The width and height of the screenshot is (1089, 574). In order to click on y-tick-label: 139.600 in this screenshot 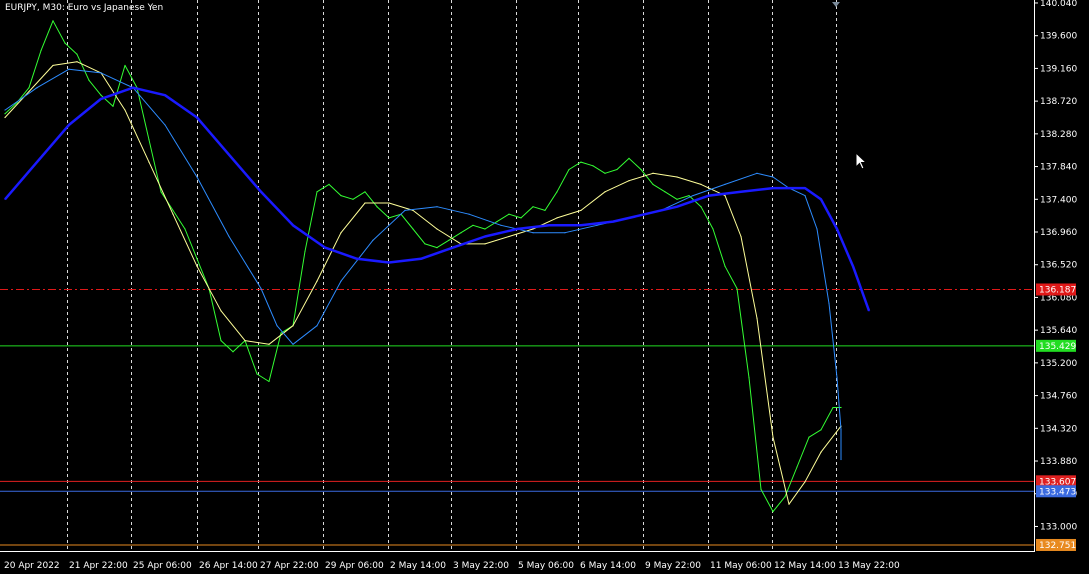, I will do `click(1058, 37)`.